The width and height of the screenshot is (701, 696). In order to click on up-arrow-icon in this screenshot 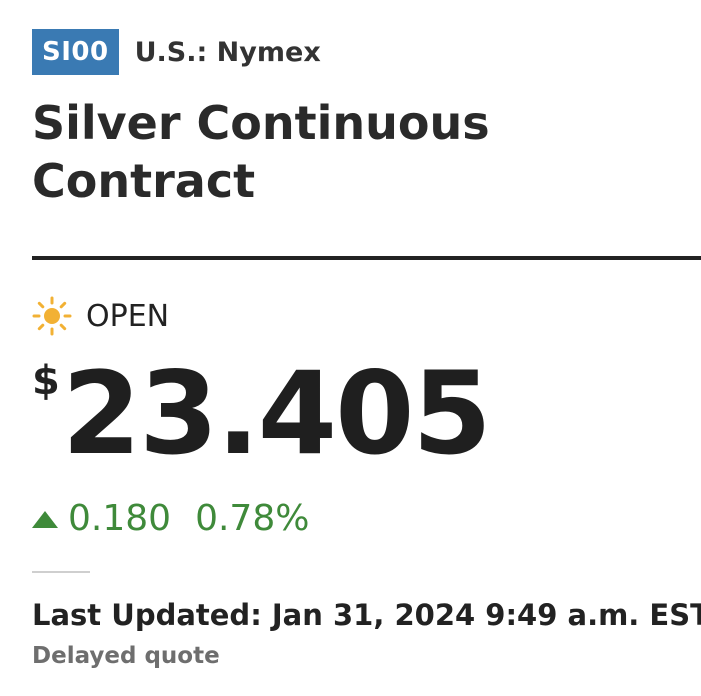, I will do `click(45, 519)`.